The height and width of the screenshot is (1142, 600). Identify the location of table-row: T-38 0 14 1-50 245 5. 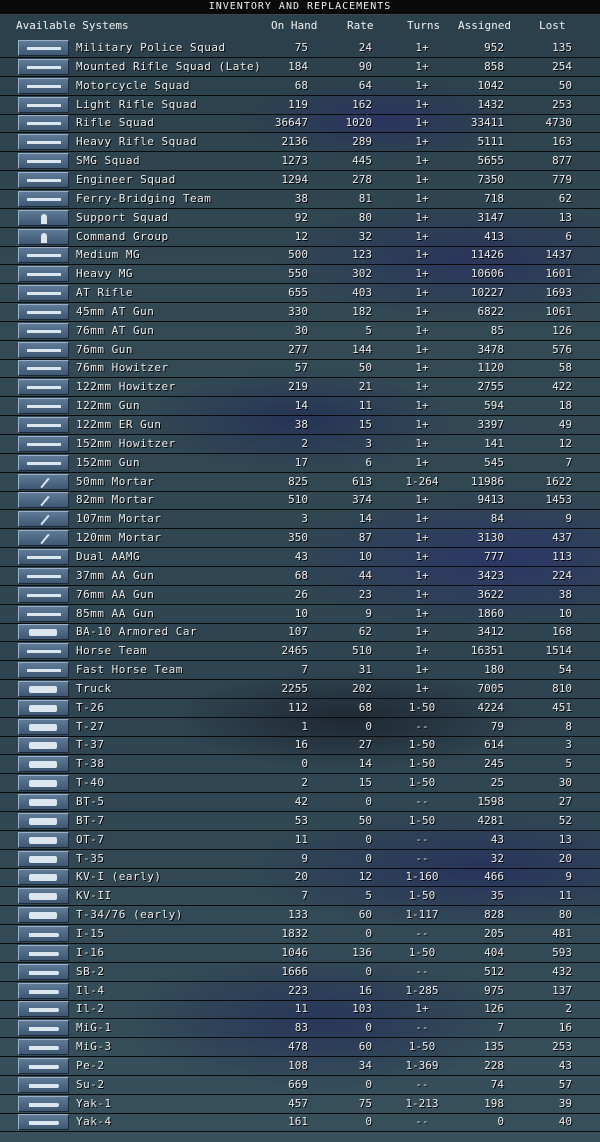
(300, 765).